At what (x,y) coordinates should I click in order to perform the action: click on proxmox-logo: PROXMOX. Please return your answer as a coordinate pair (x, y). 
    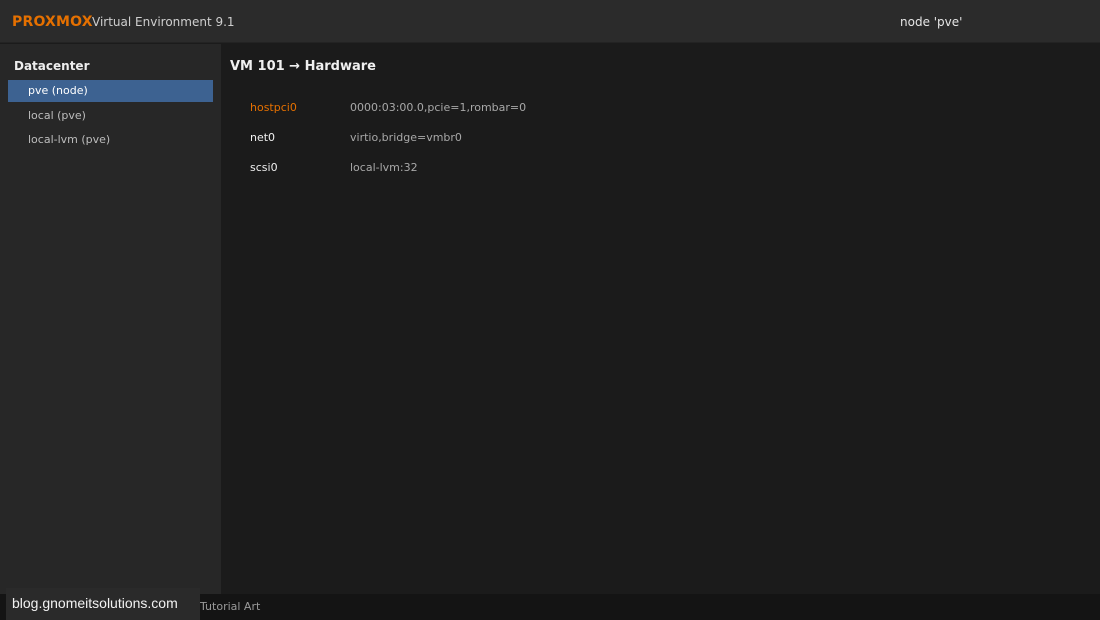
    Looking at the image, I should click on (52, 22).